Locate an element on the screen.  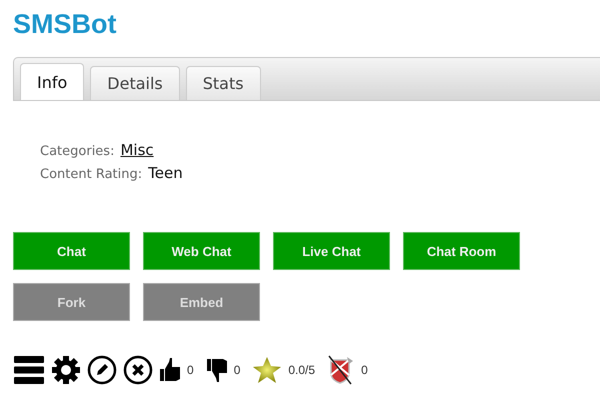
dislike-count: 0 is located at coordinates (237, 370).